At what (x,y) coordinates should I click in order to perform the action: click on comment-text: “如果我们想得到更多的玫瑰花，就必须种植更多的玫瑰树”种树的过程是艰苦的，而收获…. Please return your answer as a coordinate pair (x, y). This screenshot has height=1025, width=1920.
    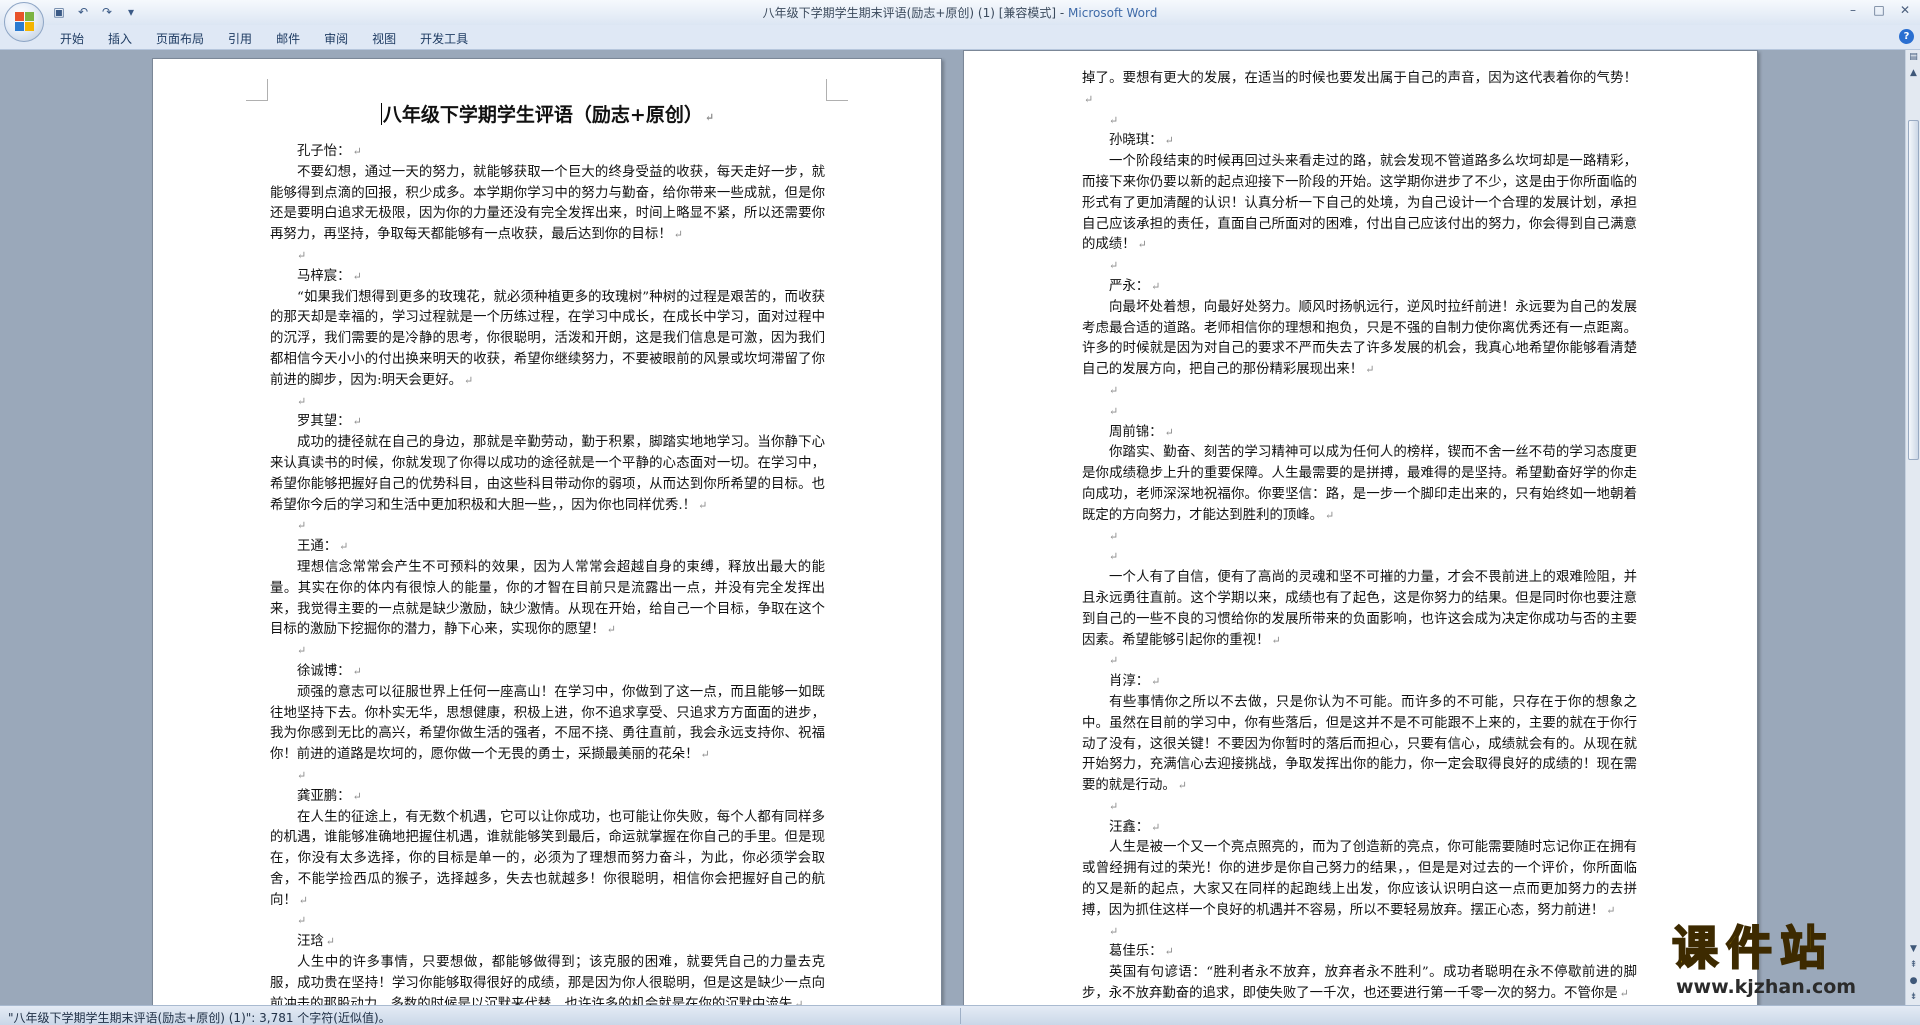
    Looking at the image, I should click on (547, 338).